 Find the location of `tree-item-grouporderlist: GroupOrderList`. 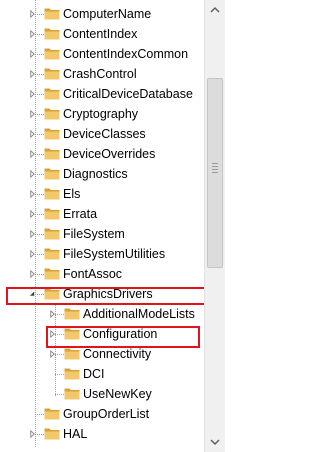

tree-item-grouporderlist: GroupOrderList is located at coordinates (102, 414).